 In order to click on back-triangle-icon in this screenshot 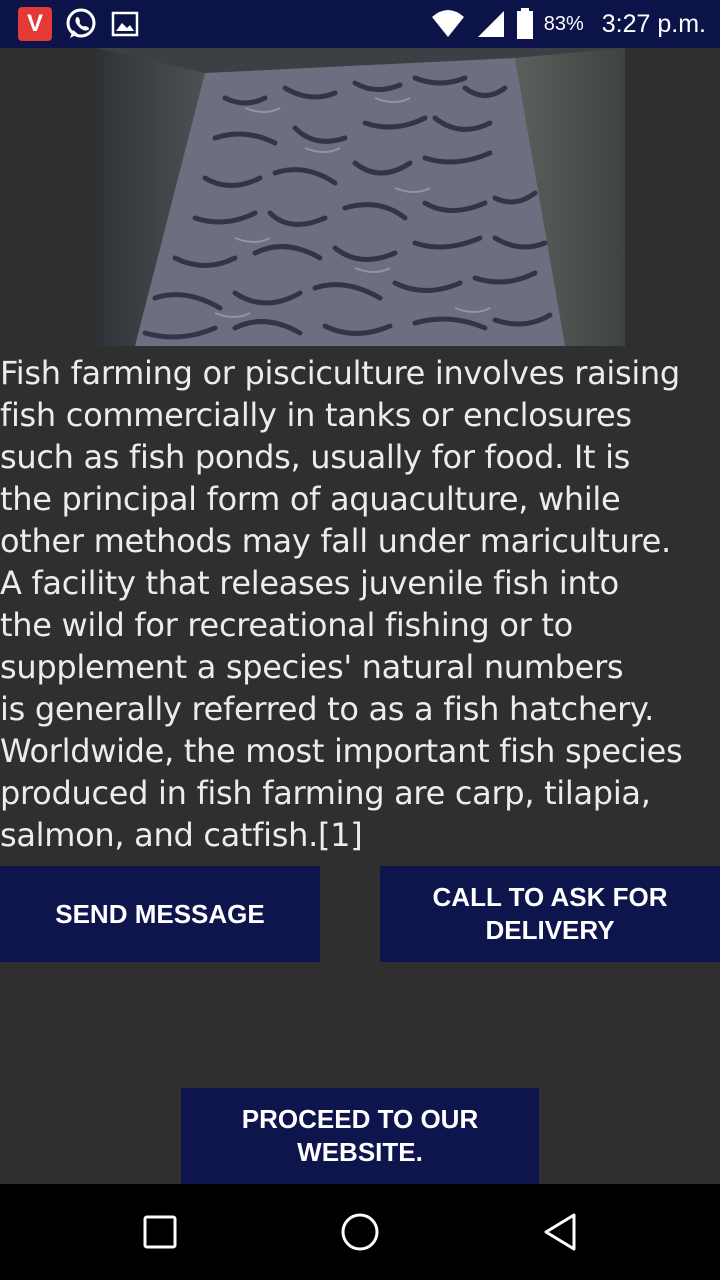, I will do `click(560, 1232)`.